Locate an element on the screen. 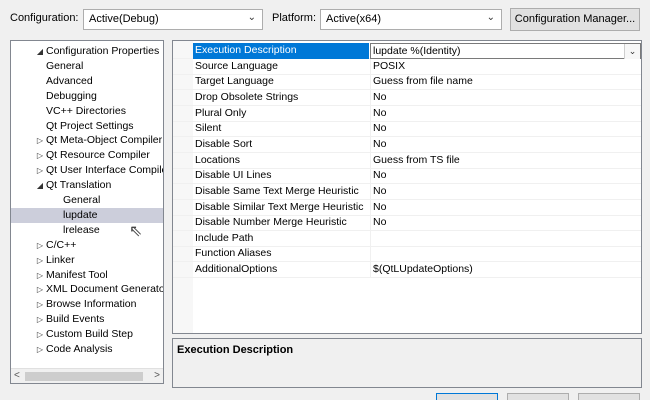  property-value-text: Guess from TS file is located at coordinates (416, 159).